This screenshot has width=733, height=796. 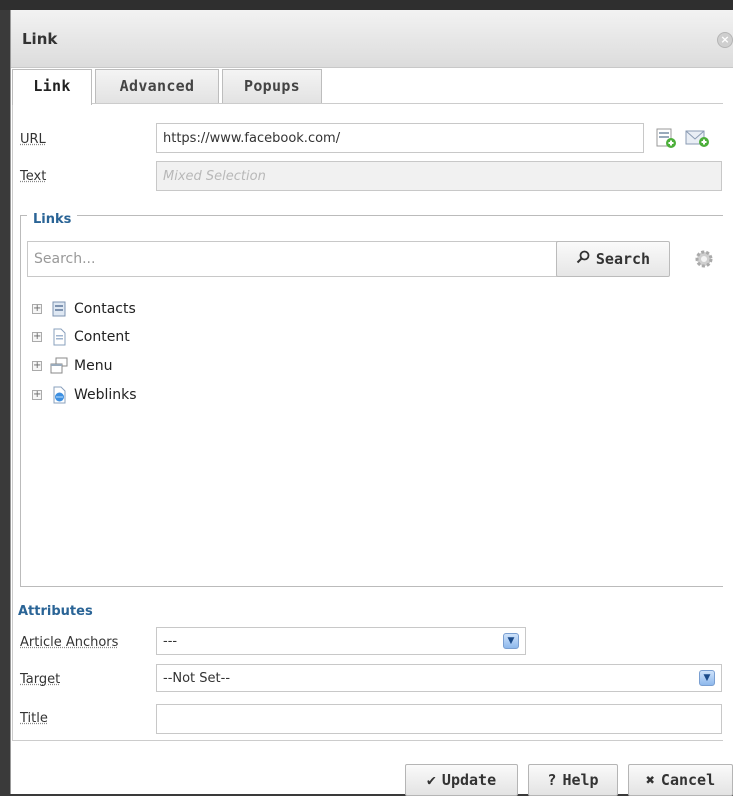 What do you see at coordinates (704, 261) in the screenshot?
I see `gear-icon` at bounding box center [704, 261].